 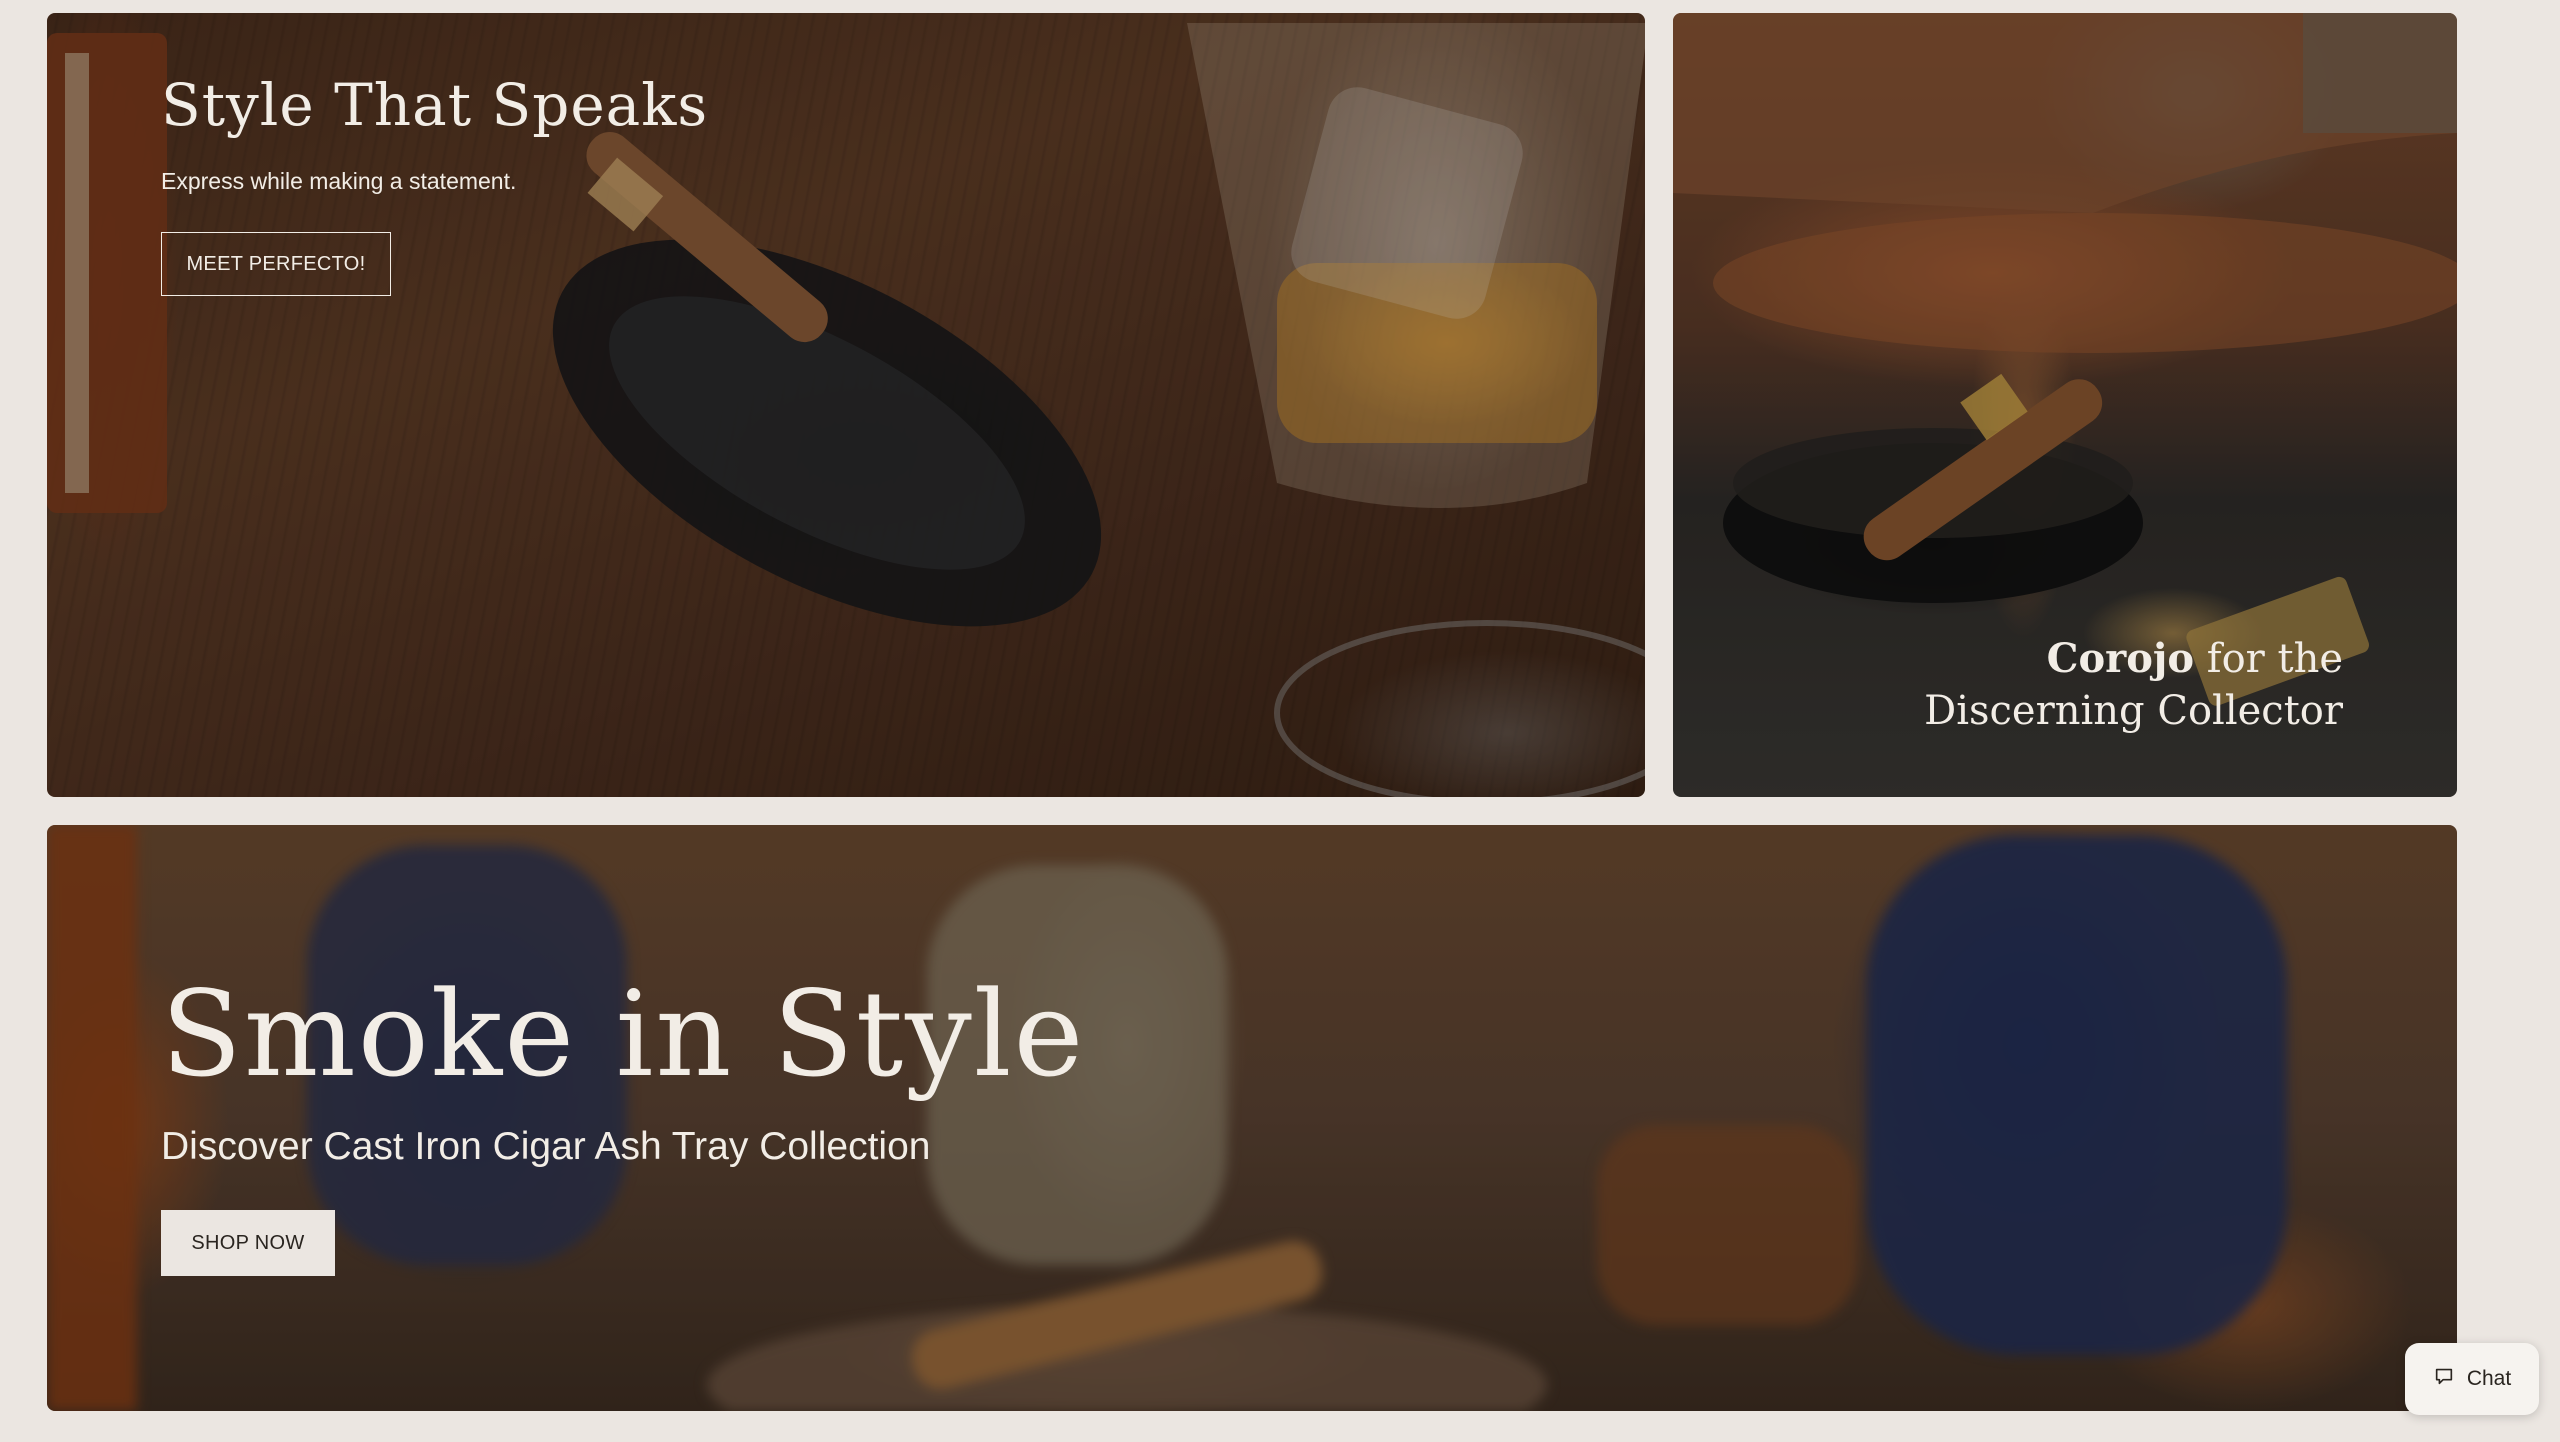 What do you see at coordinates (2489, 1378) in the screenshot?
I see `chat-label: Chat` at bounding box center [2489, 1378].